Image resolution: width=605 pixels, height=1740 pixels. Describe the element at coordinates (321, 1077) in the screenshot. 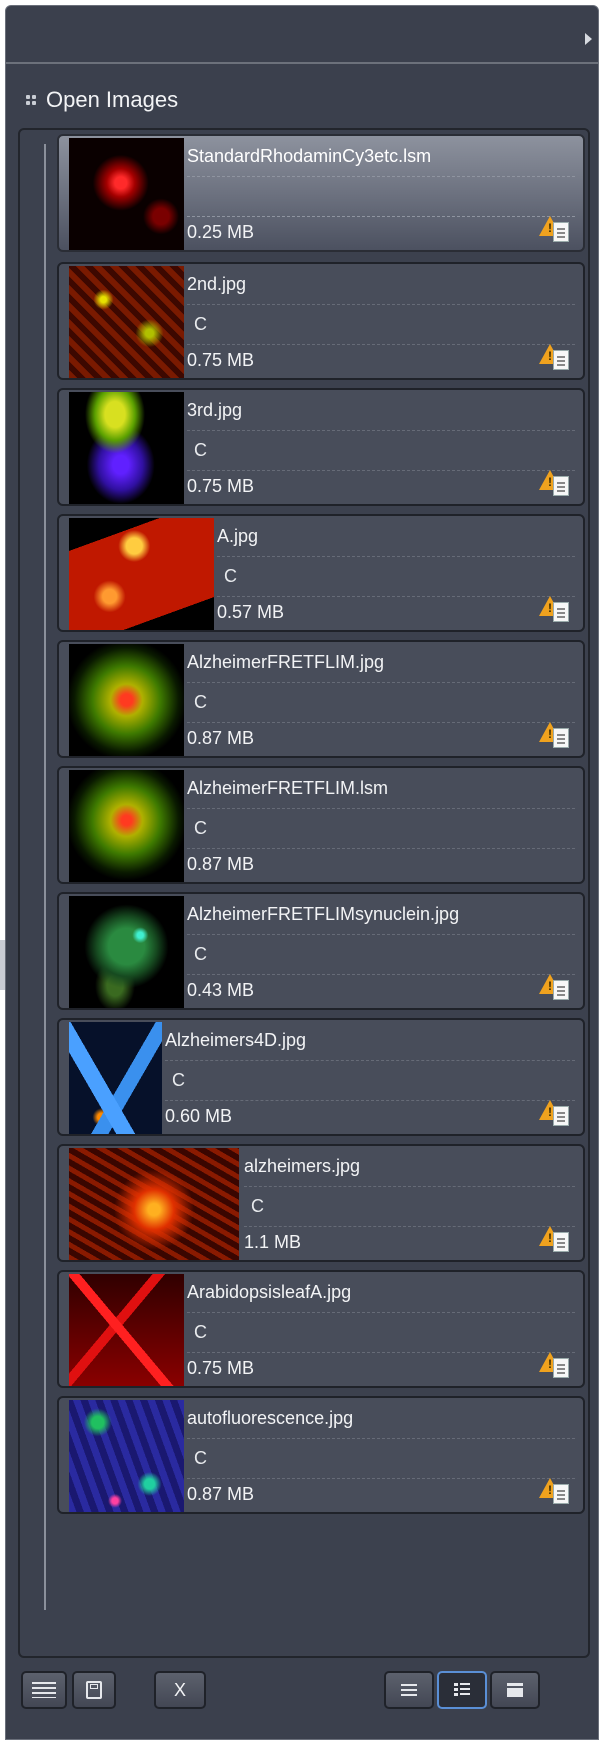

I see `image-list-item: Alzheimers4D.jpg C 0.60 MB !` at that location.